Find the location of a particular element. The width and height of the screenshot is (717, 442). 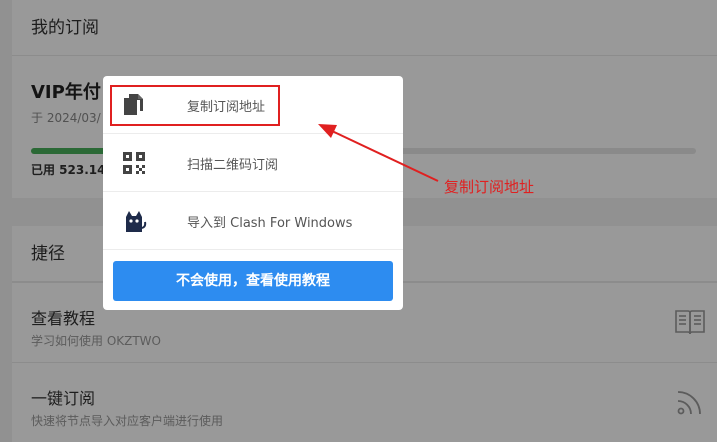

annotation-arrow is located at coordinates (378, 153).